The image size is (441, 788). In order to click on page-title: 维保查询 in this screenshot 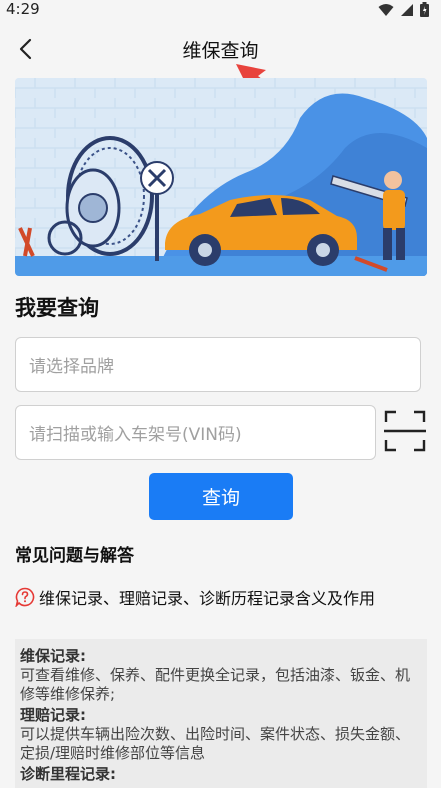, I will do `click(220, 51)`.